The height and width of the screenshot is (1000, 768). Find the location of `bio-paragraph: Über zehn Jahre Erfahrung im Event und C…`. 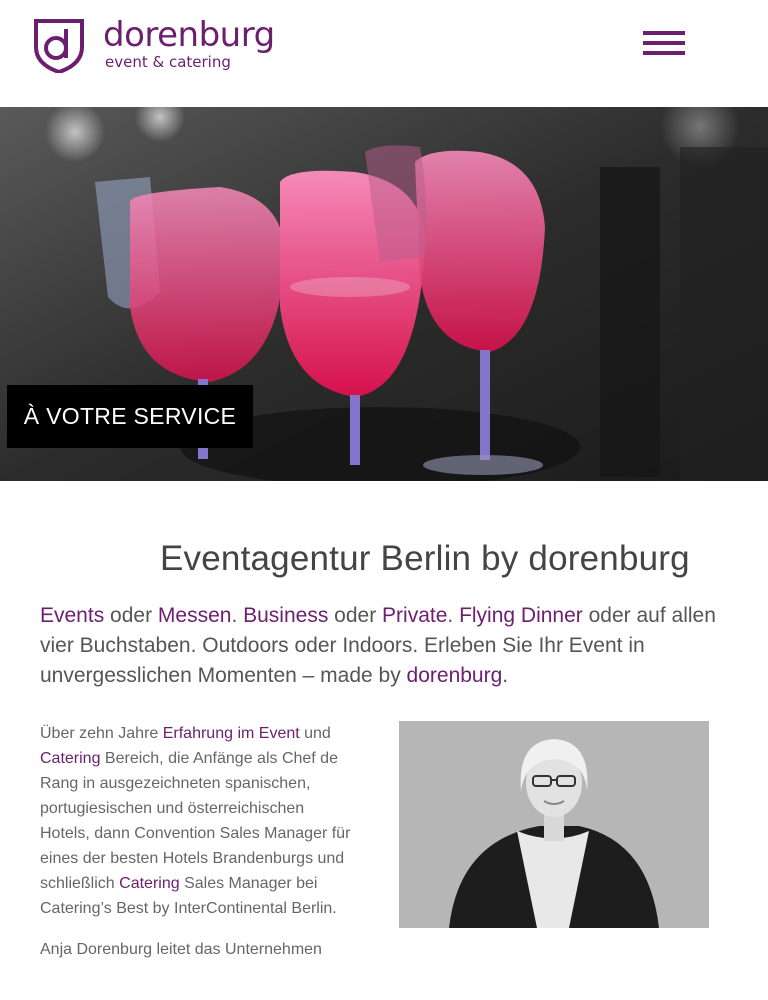

bio-paragraph: Über zehn Jahre Erfahrung im Event und C… is located at coordinates (196, 821).